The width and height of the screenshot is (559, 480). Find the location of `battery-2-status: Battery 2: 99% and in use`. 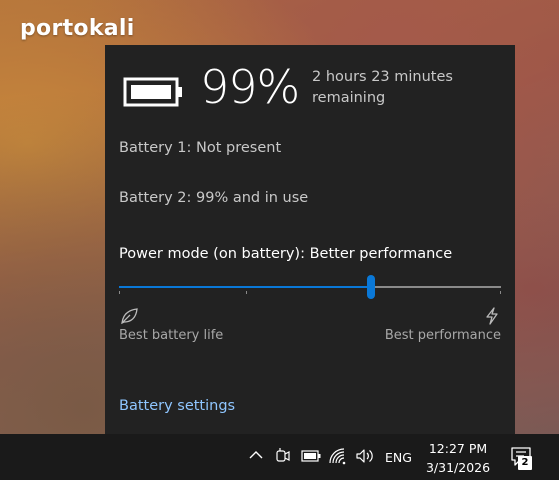

battery-2-status: Battery 2: 99% and in use is located at coordinates (214, 198).